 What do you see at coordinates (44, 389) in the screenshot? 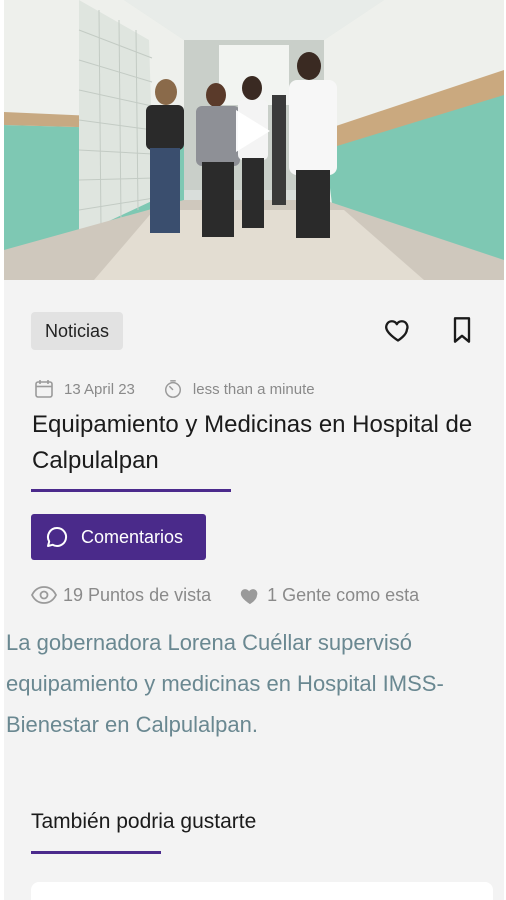
I see `calendar-icon` at bounding box center [44, 389].